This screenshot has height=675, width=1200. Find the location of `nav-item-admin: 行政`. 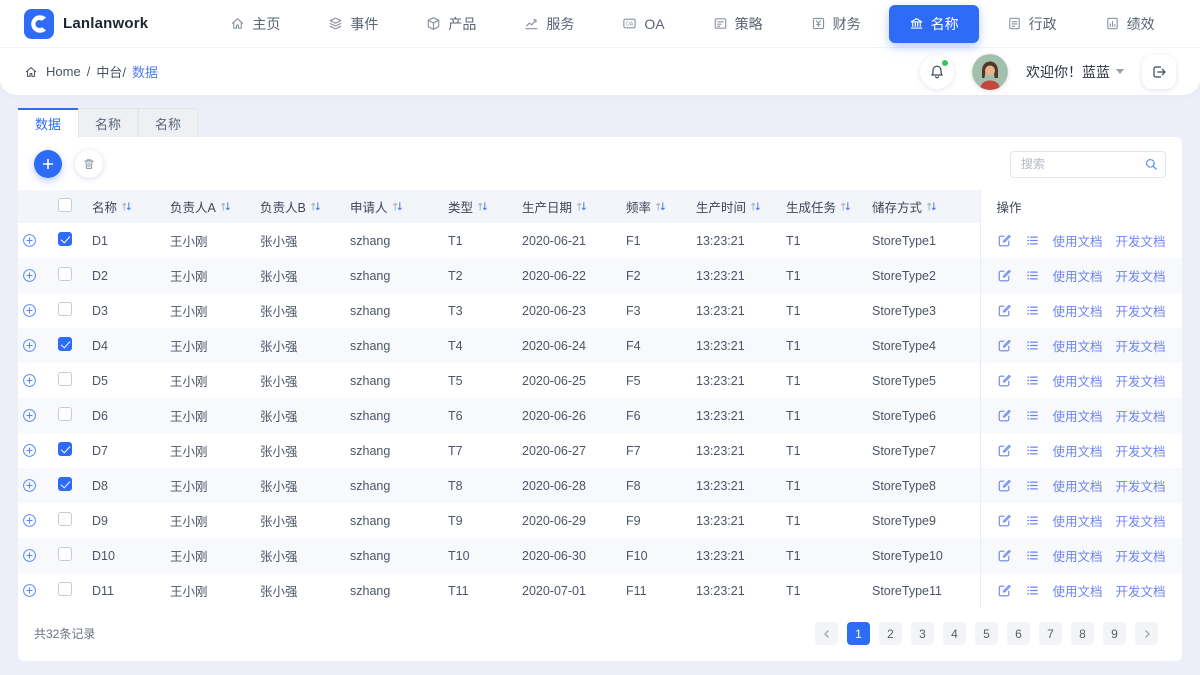

nav-item-admin: 行政 is located at coordinates (1032, 24).